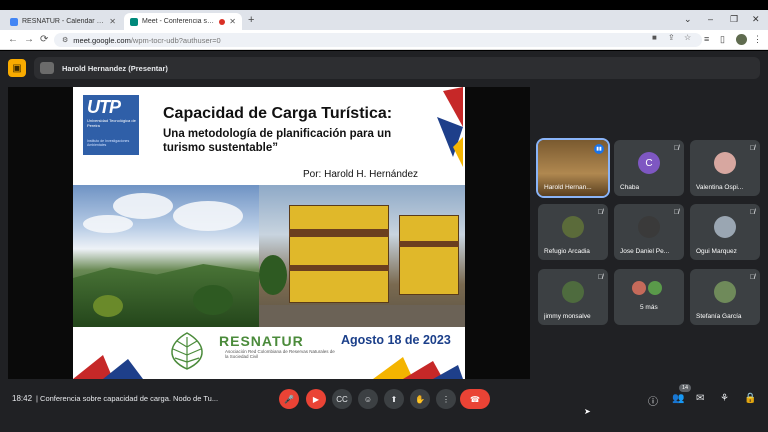  I want to click on chat-icon: ✉, so click(700, 398).